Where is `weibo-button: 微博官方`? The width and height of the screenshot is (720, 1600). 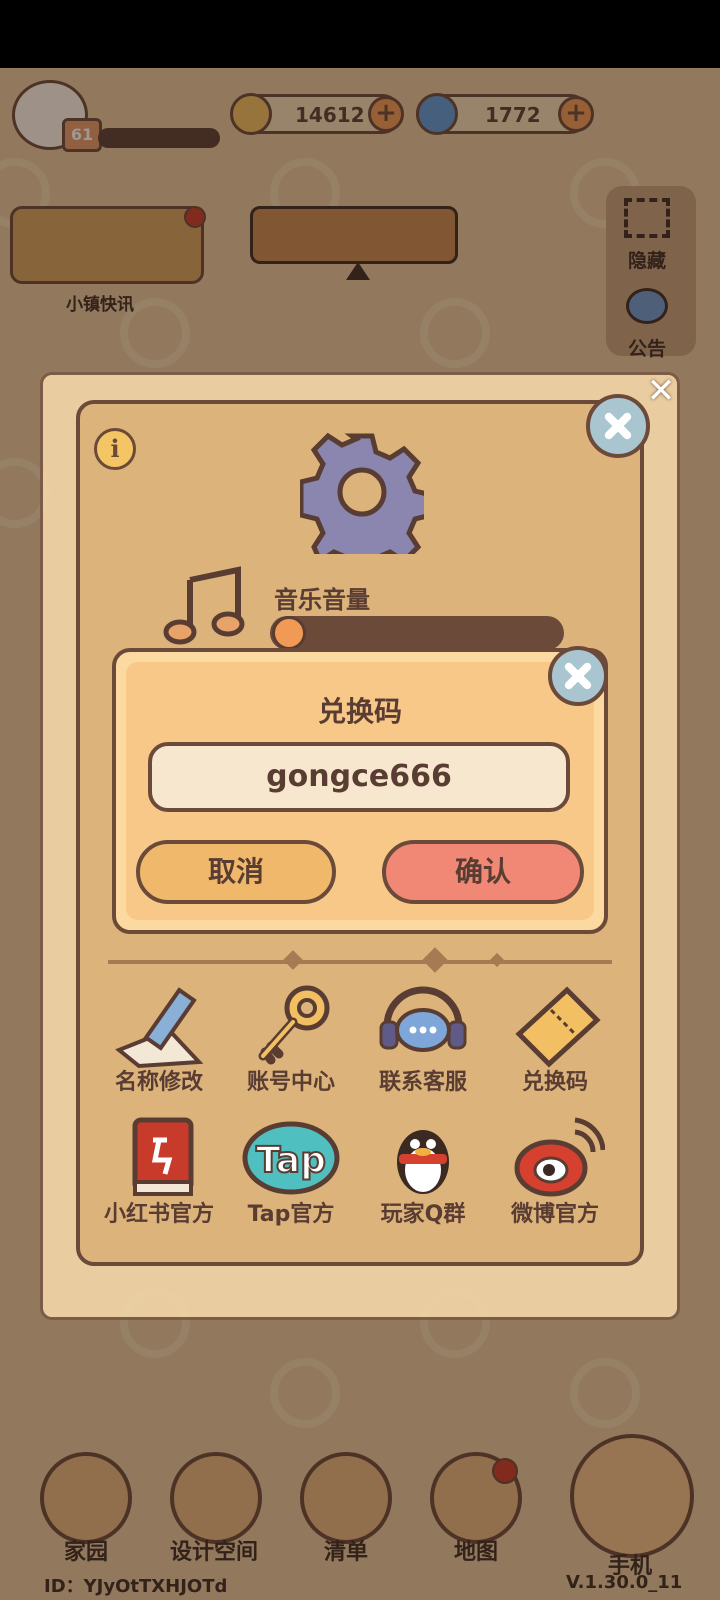
weibo-button: 微博官方 is located at coordinates (555, 1177).